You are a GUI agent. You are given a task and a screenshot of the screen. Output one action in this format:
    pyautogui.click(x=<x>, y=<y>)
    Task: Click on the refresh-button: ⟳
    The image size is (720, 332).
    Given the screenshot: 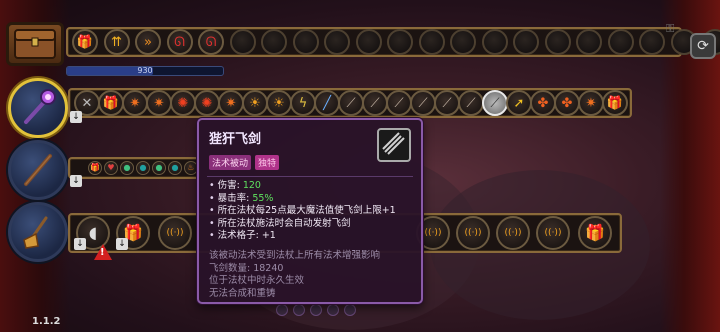 What is the action you would take?
    pyautogui.click(x=703, y=46)
    